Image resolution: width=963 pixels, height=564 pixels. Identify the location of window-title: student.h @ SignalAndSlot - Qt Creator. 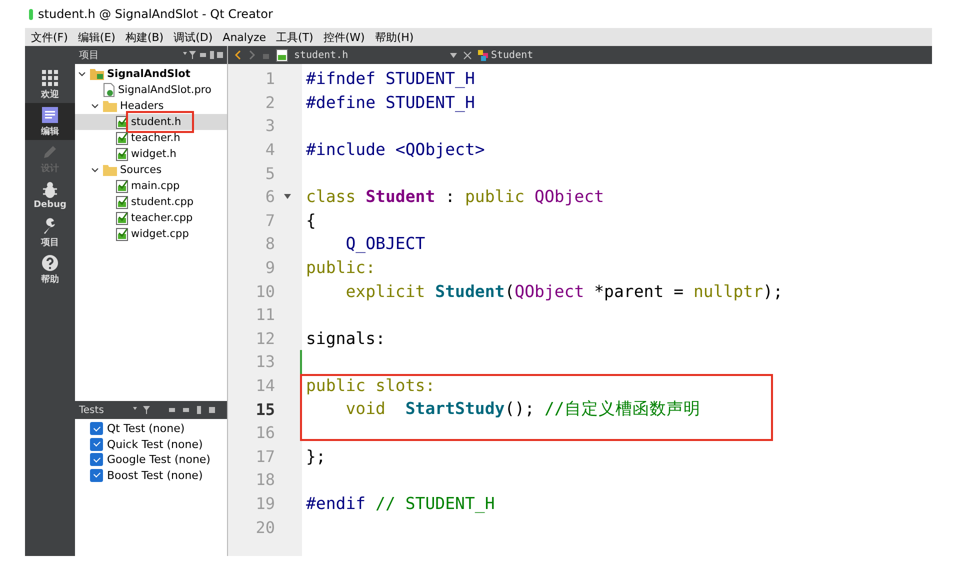
(155, 14).